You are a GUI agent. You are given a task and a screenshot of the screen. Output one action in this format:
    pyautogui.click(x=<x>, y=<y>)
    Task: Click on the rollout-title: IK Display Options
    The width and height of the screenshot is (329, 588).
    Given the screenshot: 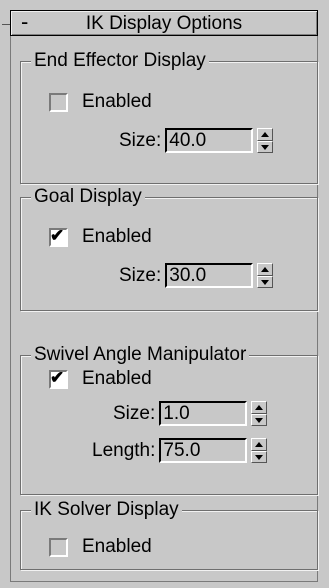 What is the action you would take?
    pyautogui.click(x=164, y=23)
    